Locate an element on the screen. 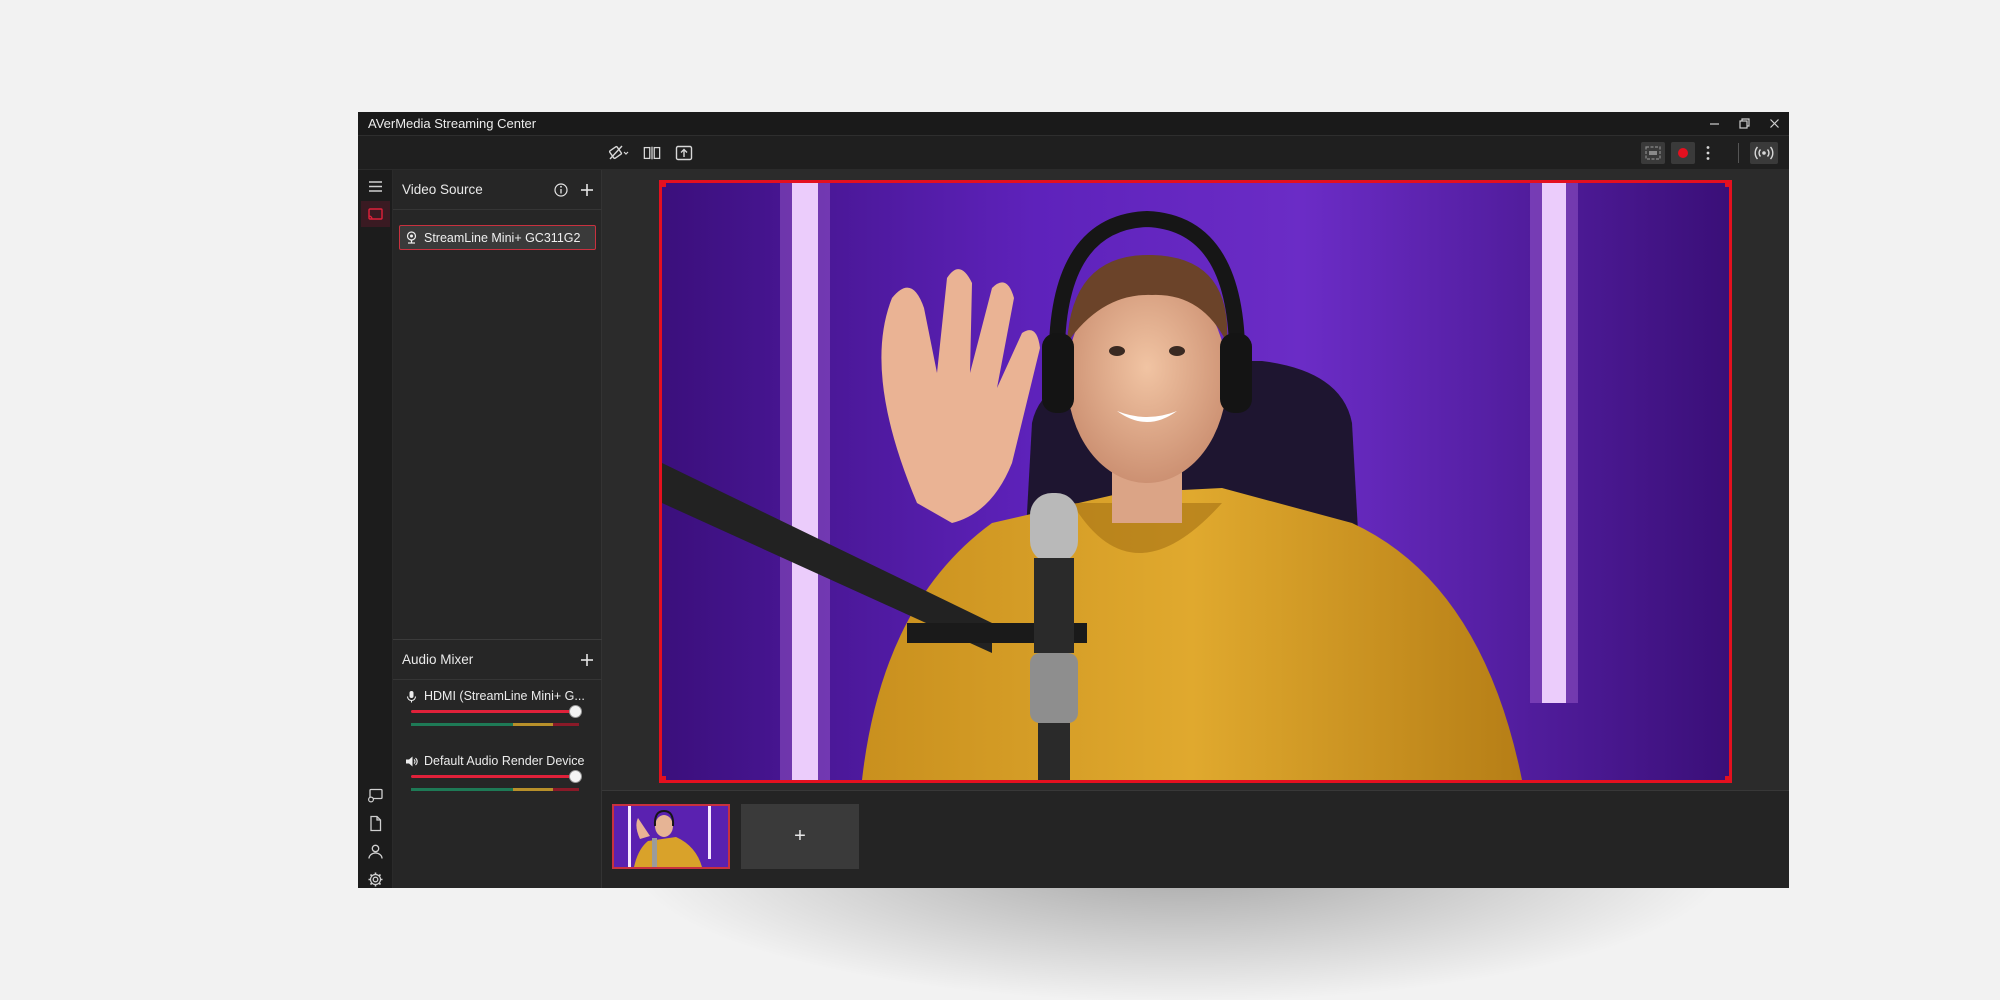 This screenshot has width=2000, height=1000. broadcast-button is located at coordinates (1764, 153).